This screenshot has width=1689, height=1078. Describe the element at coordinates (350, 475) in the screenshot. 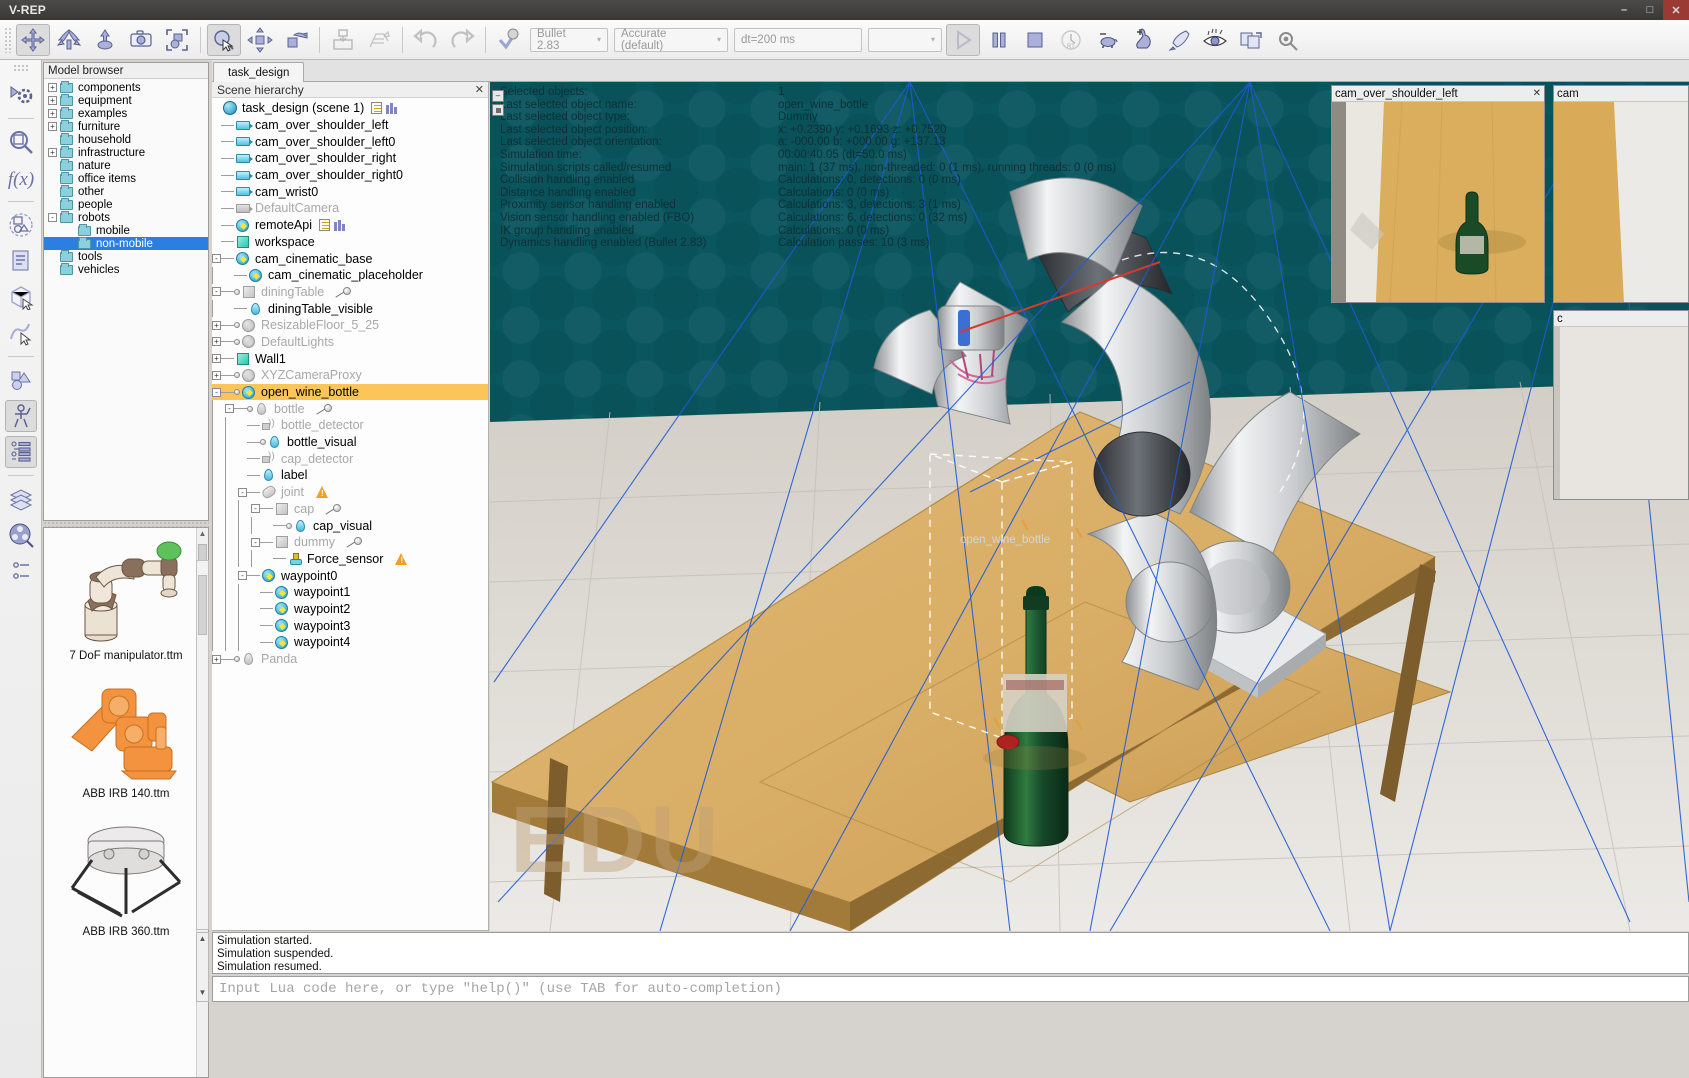

I see `hierarchy-item-label: label` at that location.